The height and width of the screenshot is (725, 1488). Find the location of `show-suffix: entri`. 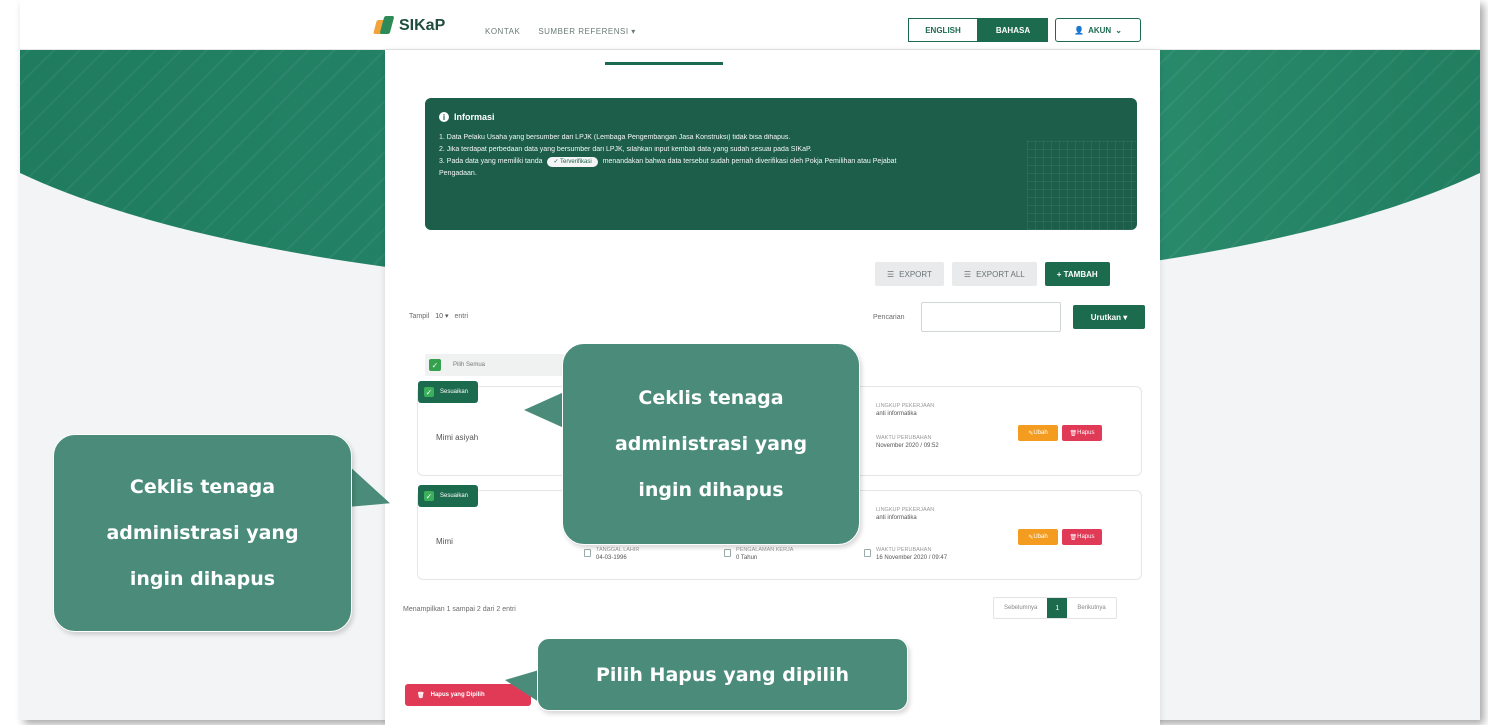

show-suffix: entri is located at coordinates (461, 316).